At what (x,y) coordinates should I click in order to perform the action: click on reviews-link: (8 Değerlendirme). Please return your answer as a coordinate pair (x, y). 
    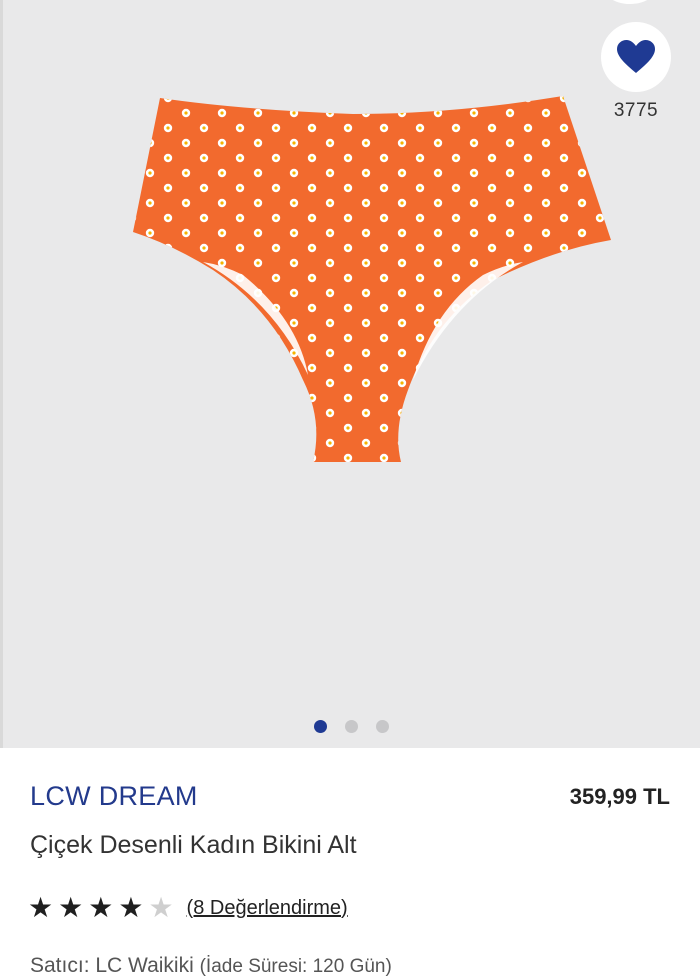
    Looking at the image, I should click on (267, 908).